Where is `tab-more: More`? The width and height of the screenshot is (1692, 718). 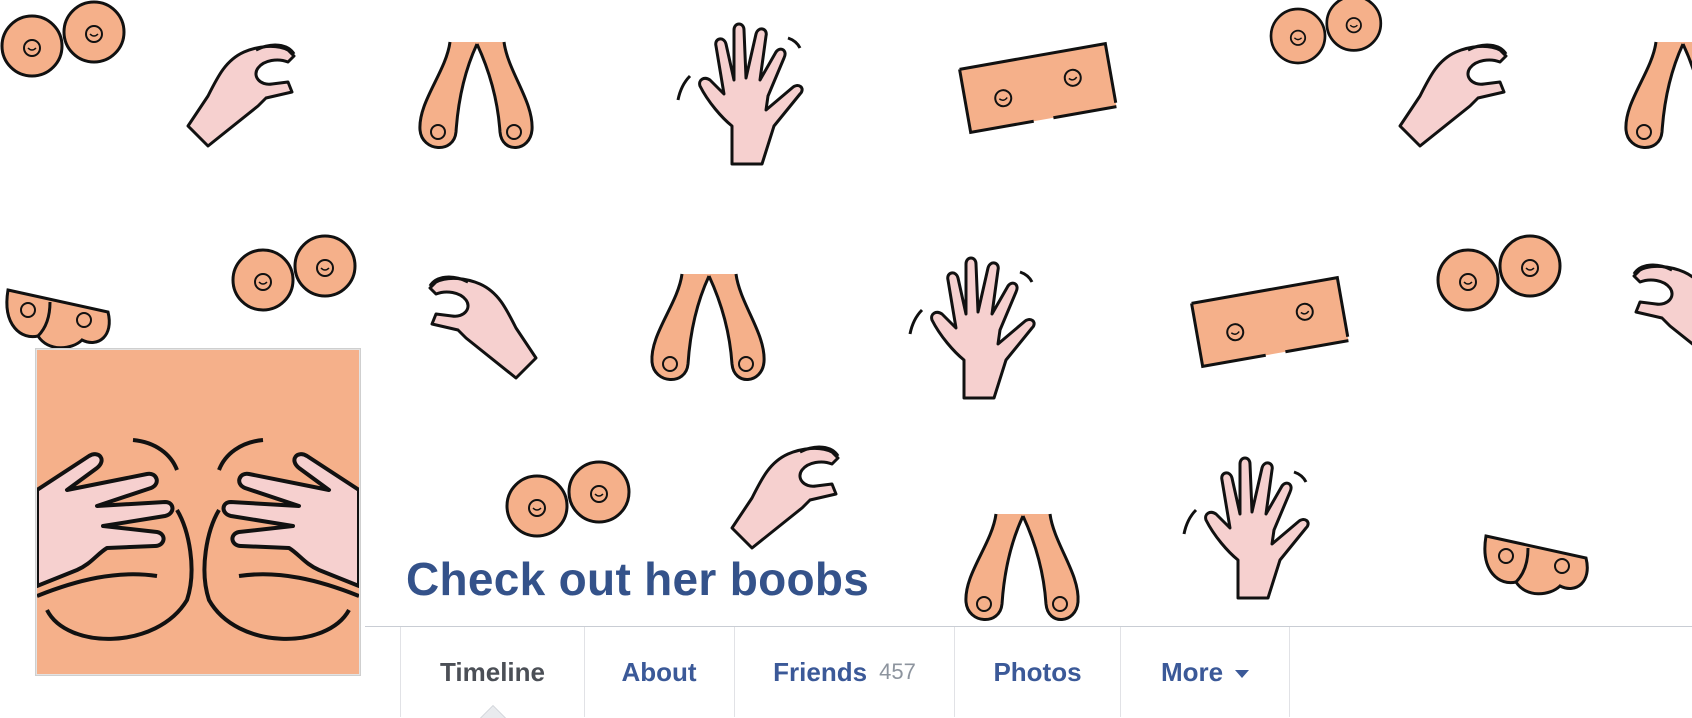
tab-more: More is located at coordinates (1205, 672).